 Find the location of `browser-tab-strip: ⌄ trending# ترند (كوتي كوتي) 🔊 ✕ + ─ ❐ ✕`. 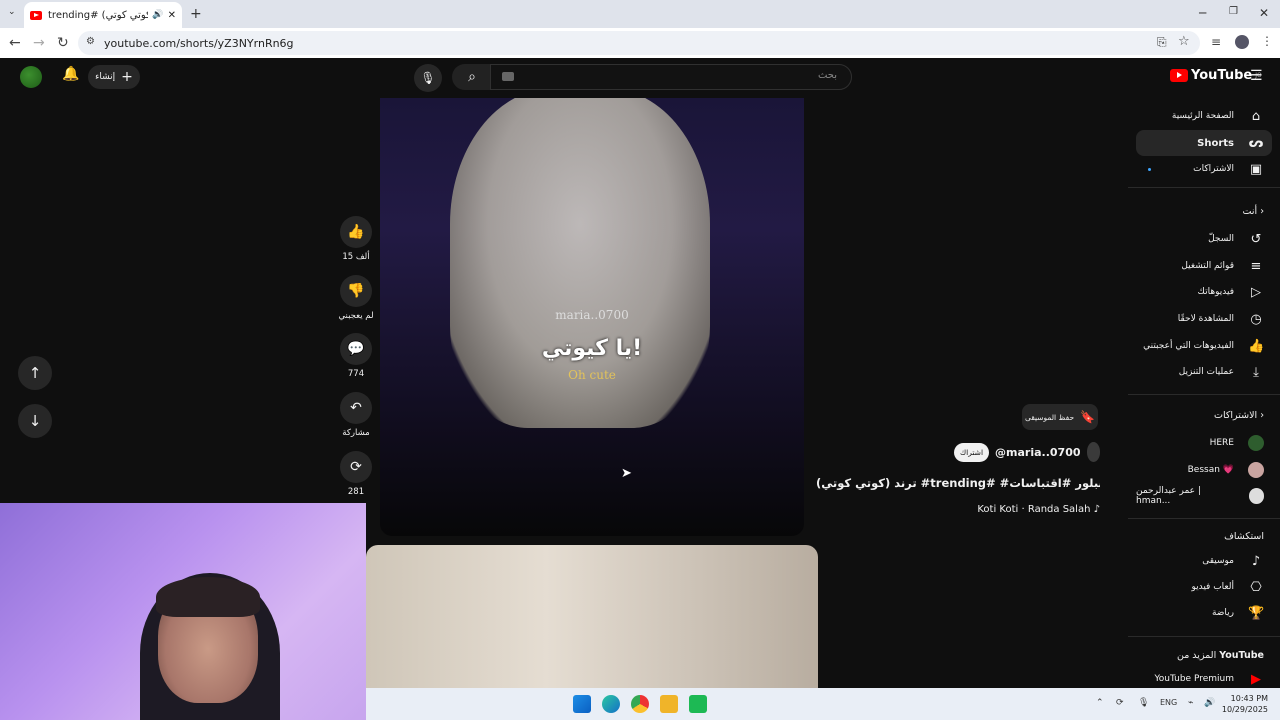

browser-tab-strip: ⌄ trending# ترند (كوتي كوتي) 🔊 ✕ + ─ ❐ ✕ is located at coordinates (640, 14).